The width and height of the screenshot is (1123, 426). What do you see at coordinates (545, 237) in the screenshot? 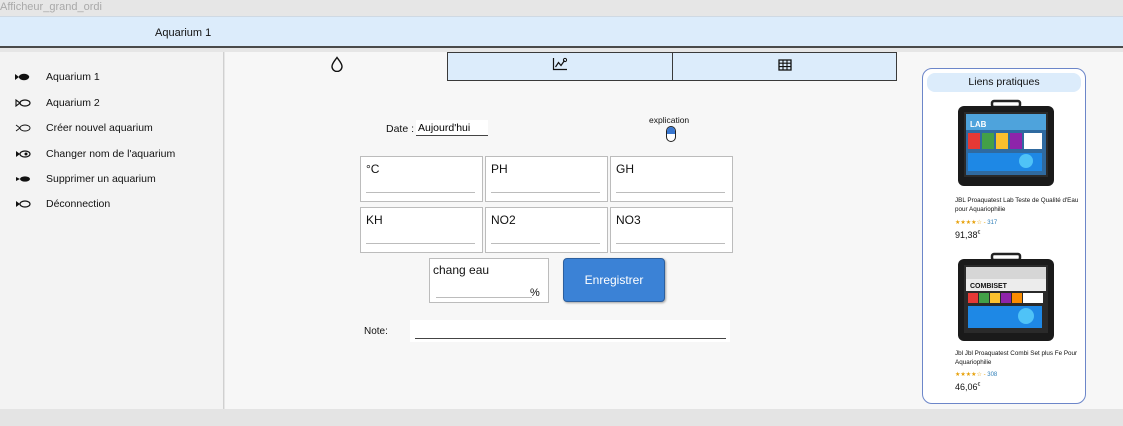
I see `no2-input` at bounding box center [545, 237].